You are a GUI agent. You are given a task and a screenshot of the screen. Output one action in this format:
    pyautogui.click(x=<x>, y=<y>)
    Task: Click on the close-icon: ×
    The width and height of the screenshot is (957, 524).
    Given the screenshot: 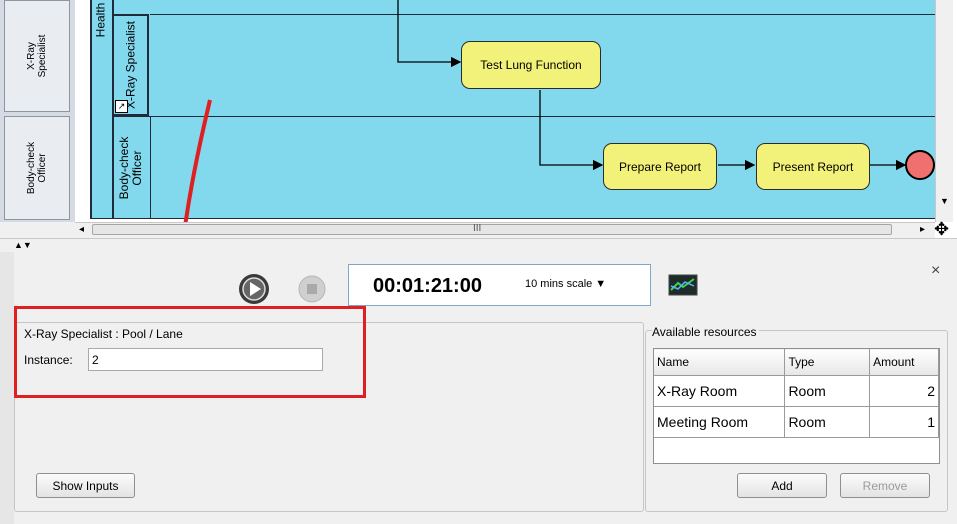 What is the action you would take?
    pyautogui.click(x=935, y=271)
    